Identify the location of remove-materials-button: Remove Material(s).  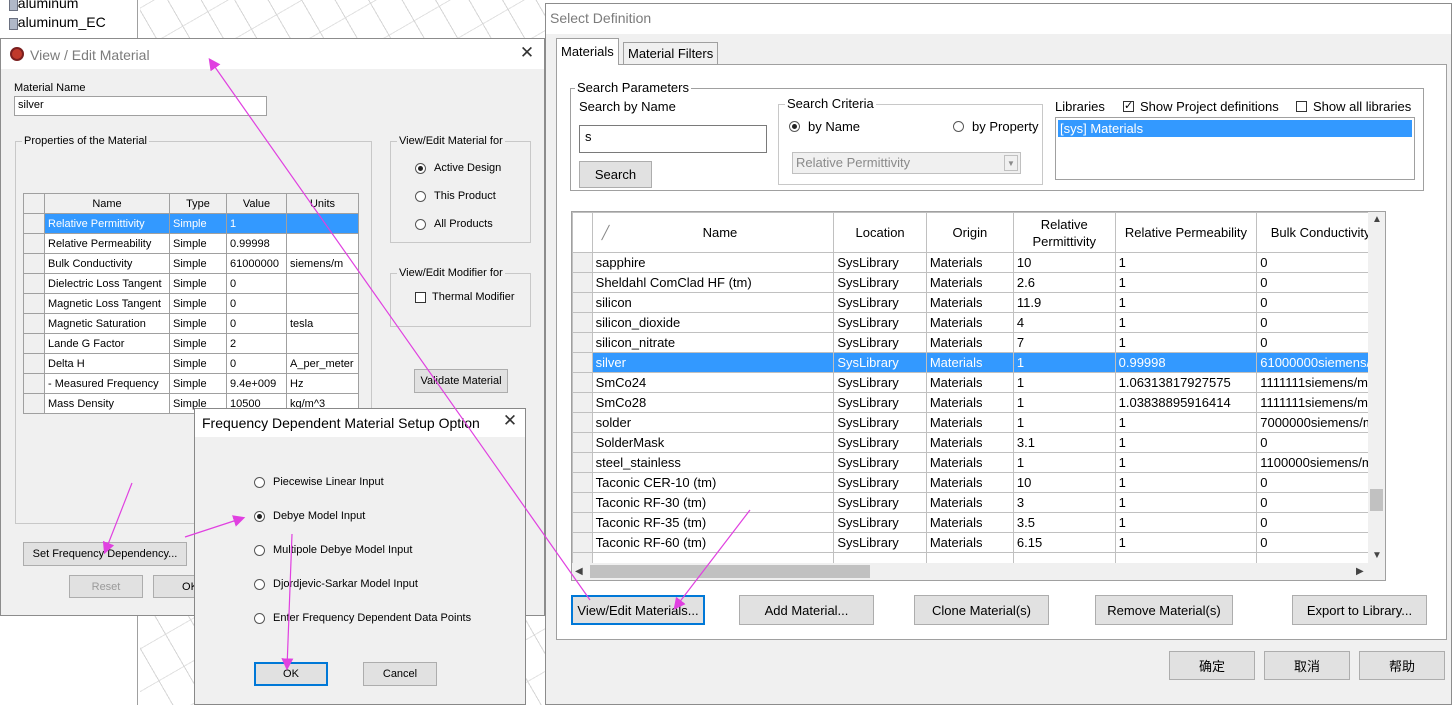
(1164, 610).